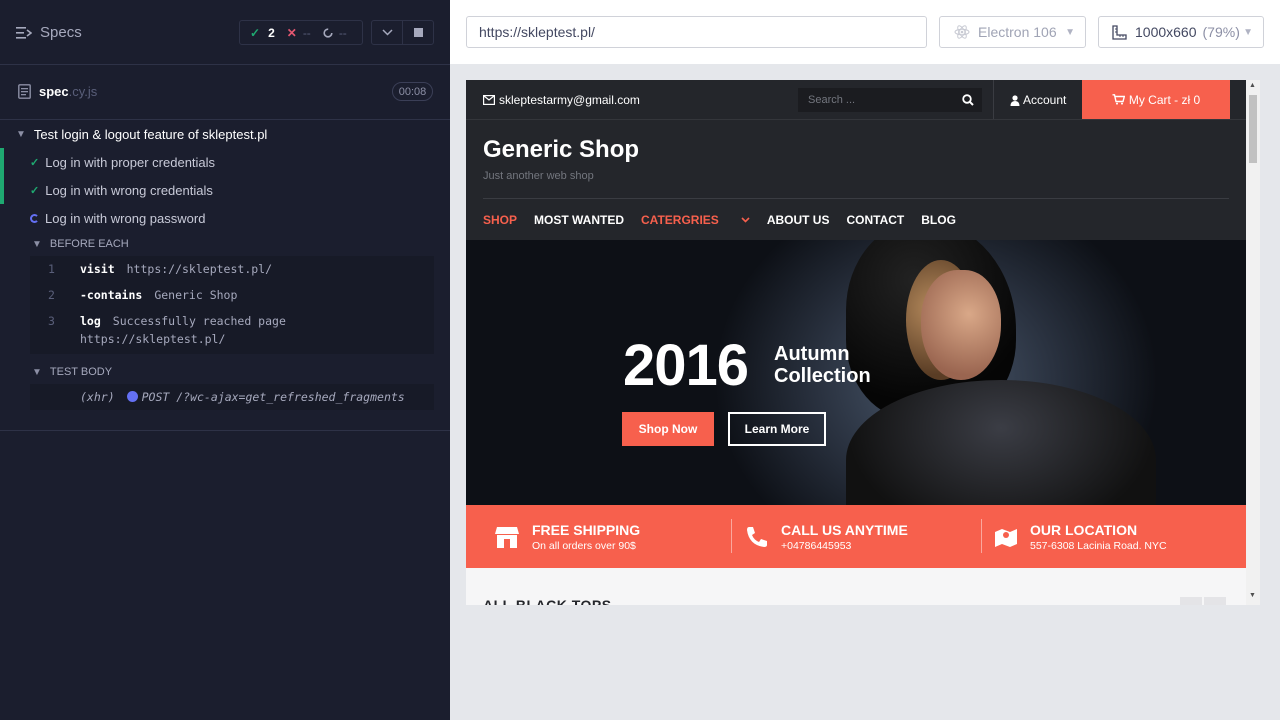  What do you see at coordinates (328, 32) in the screenshot?
I see `pending-circle-icon` at bounding box center [328, 32].